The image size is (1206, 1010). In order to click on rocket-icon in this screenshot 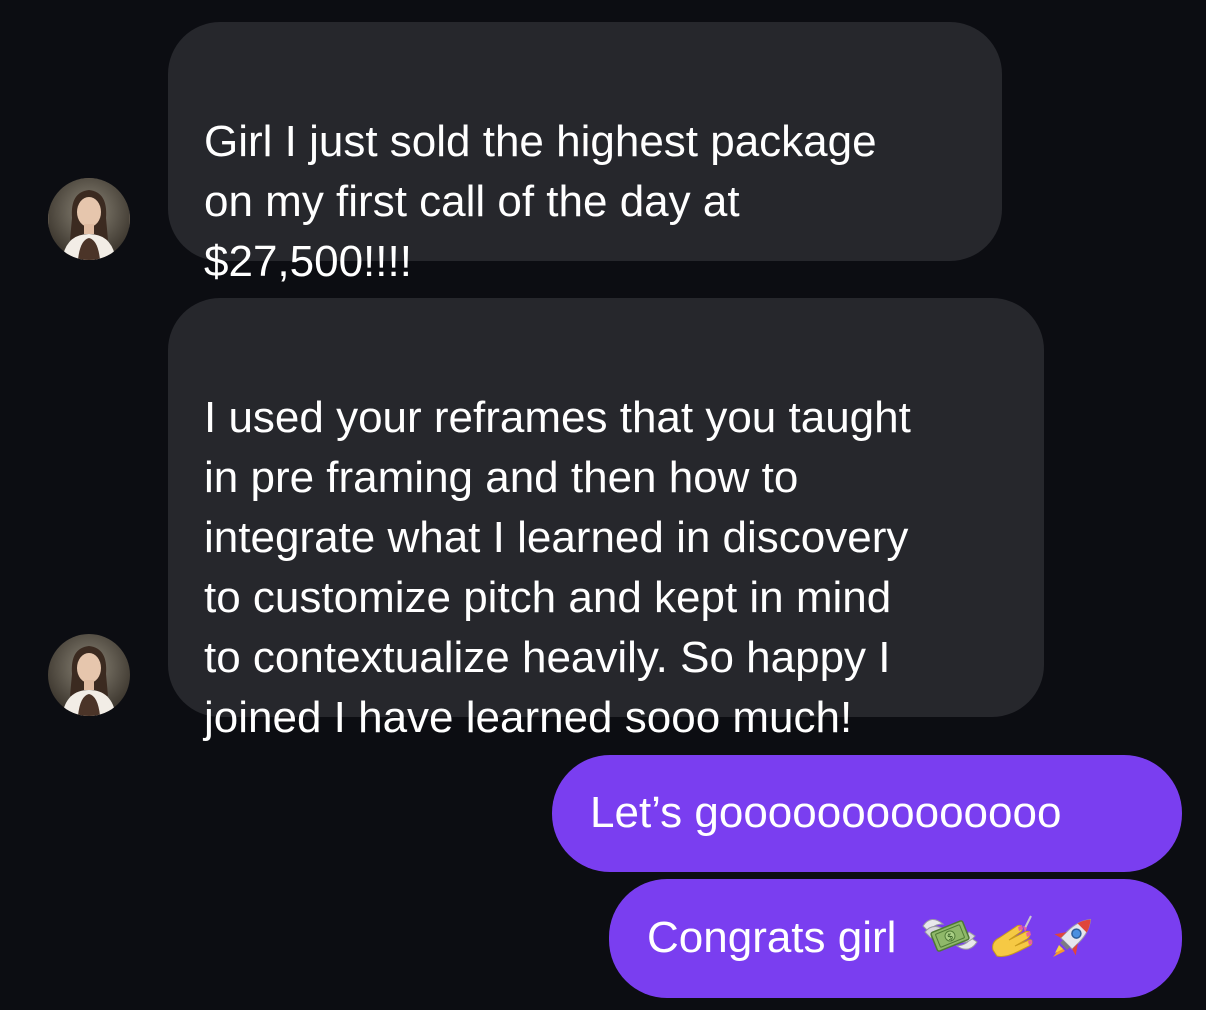, I will do `click(1071, 938)`.